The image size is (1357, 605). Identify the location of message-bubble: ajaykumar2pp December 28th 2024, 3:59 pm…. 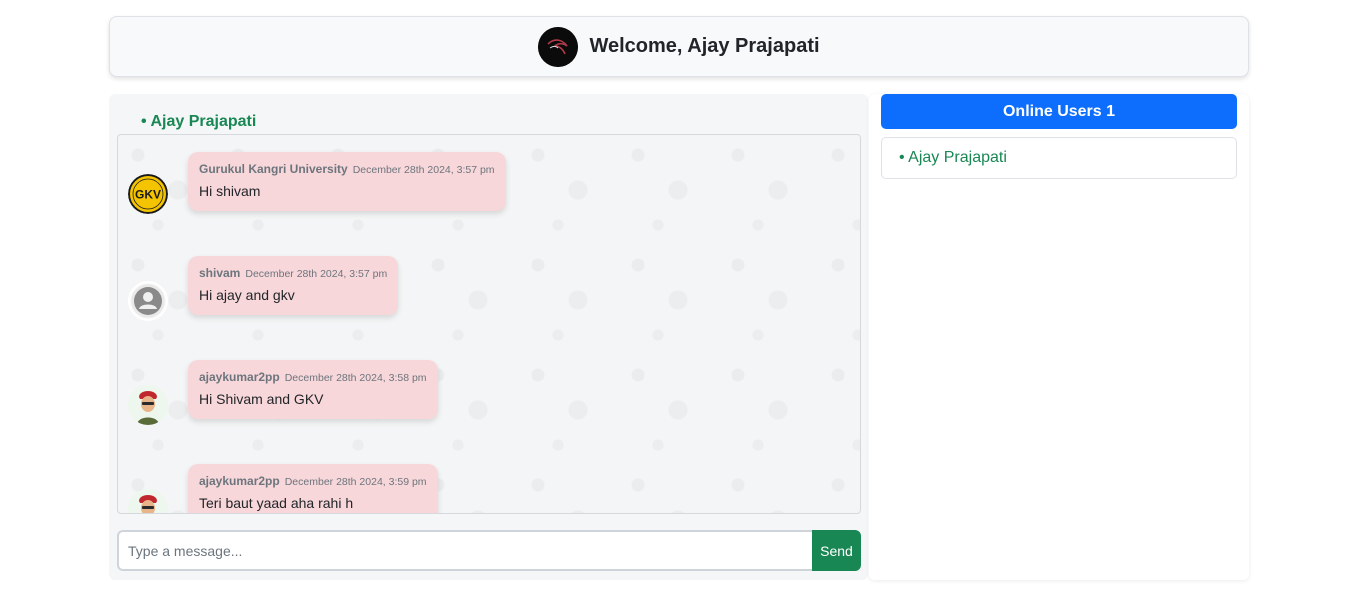
(313, 488).